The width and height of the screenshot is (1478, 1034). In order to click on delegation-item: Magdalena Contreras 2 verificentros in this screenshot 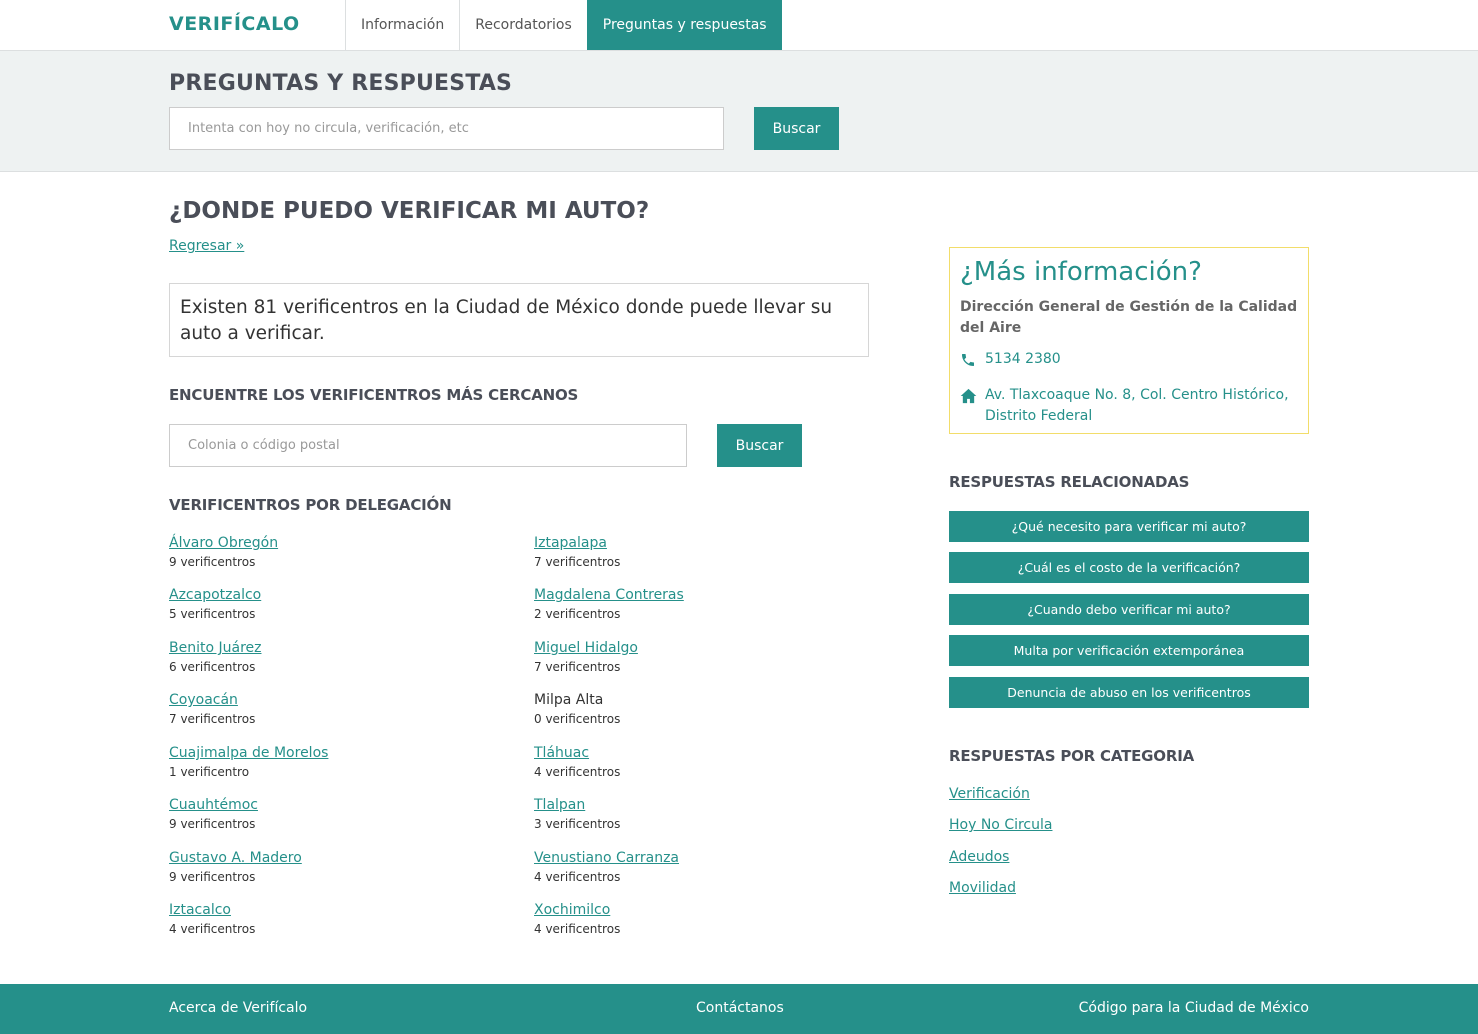, I will do `click(609, 604)`.